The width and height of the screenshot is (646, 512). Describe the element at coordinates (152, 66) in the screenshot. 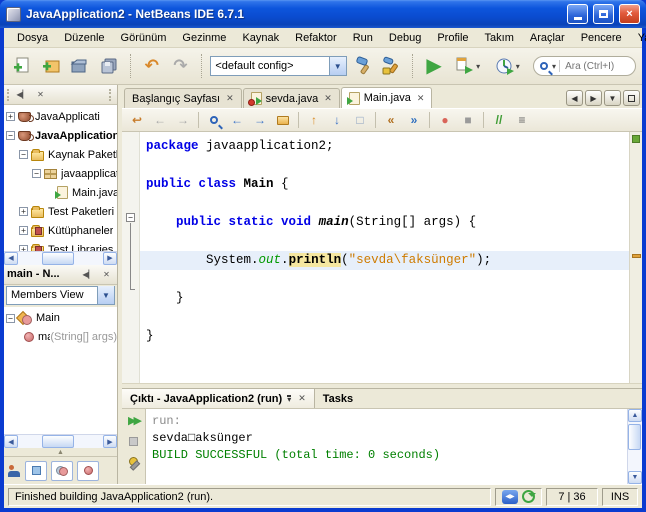

I see `undo-icon: ↶` at that location.